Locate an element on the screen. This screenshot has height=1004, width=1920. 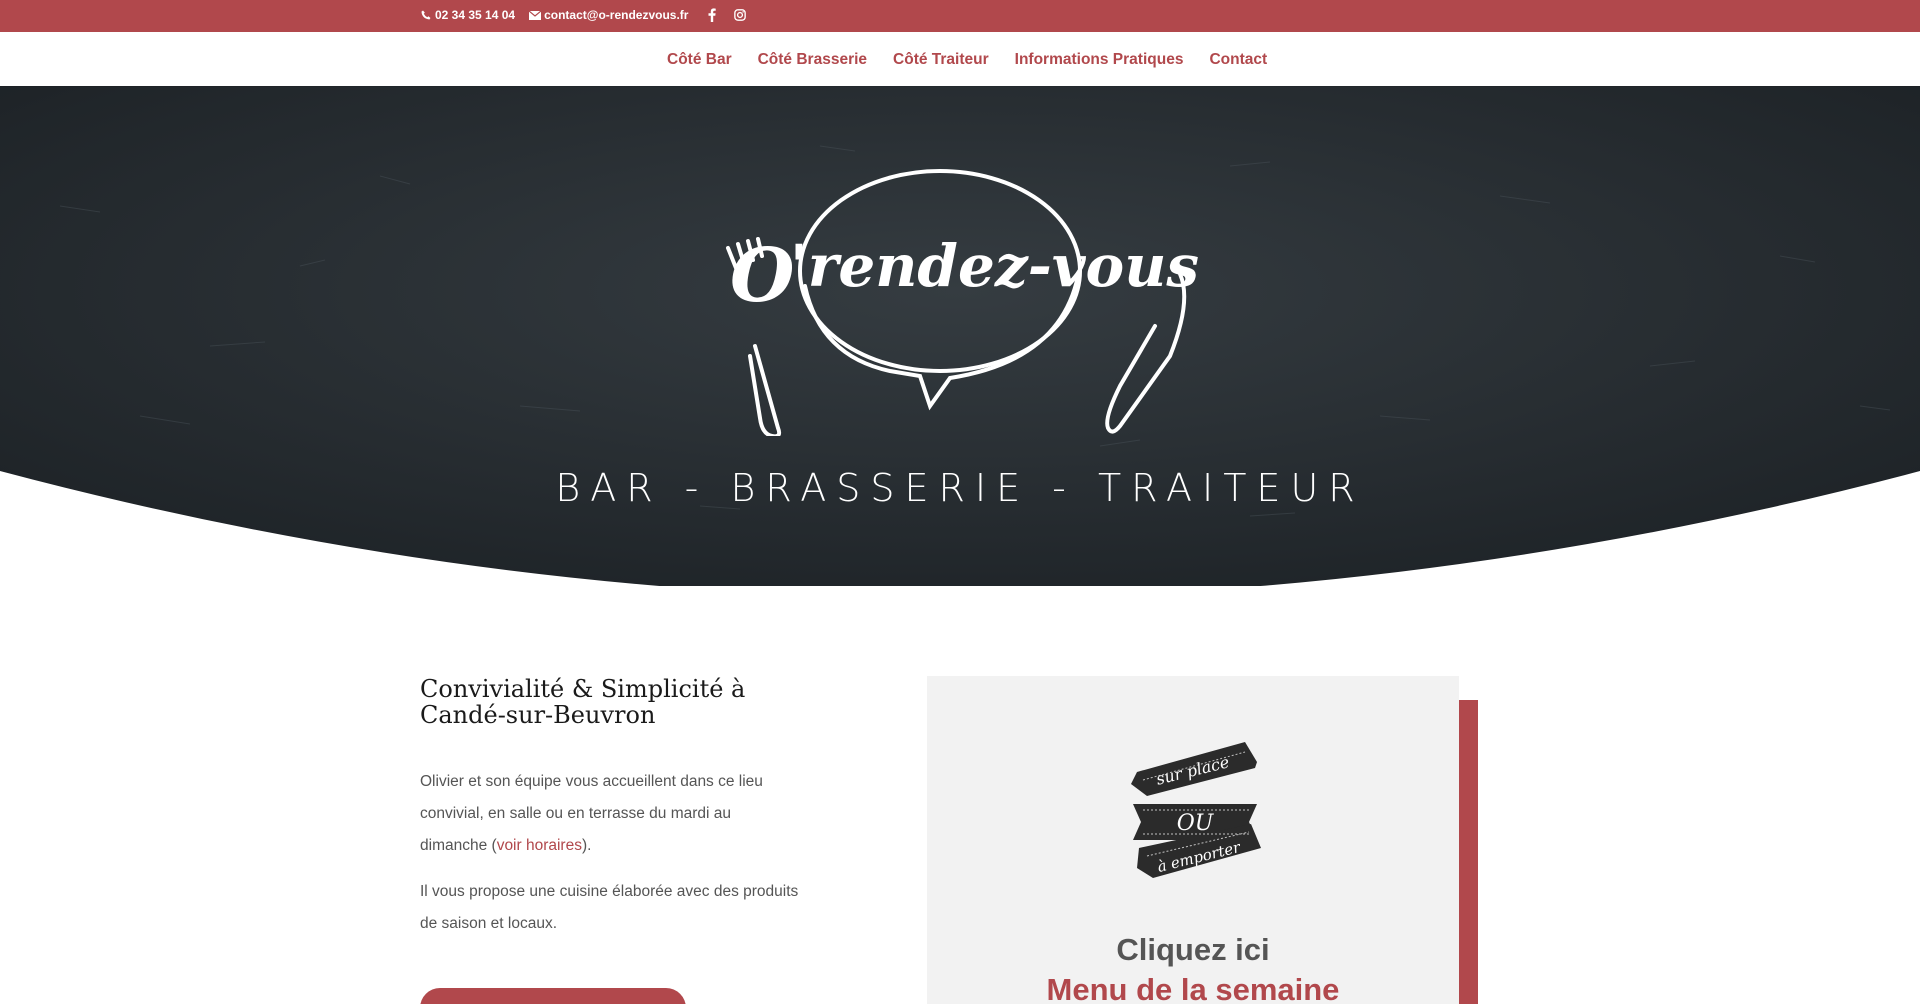
orendezvous-logo: O 'rendez-vous is located at coordinates (962, 302).